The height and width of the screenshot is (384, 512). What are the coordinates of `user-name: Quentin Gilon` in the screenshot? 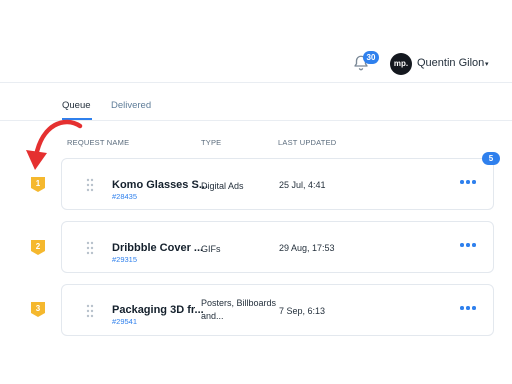 It's located at (450, 63).